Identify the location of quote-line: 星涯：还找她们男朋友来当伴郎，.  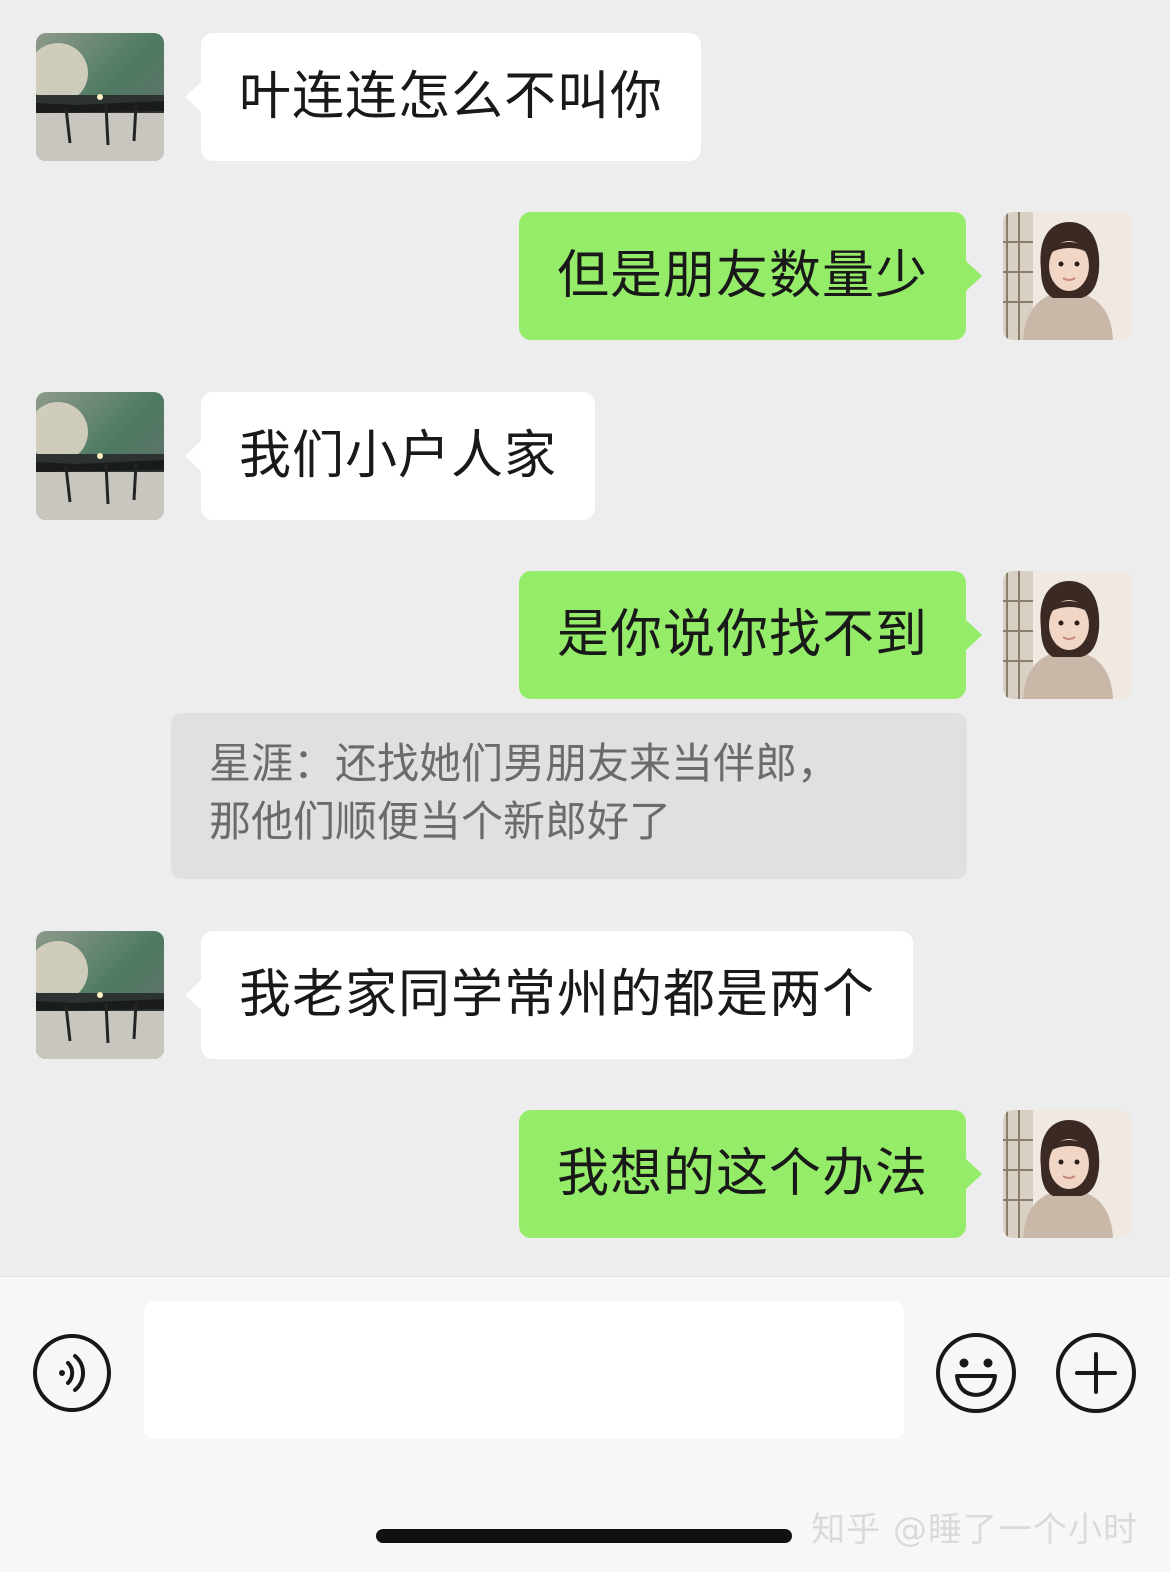
(524, 763).